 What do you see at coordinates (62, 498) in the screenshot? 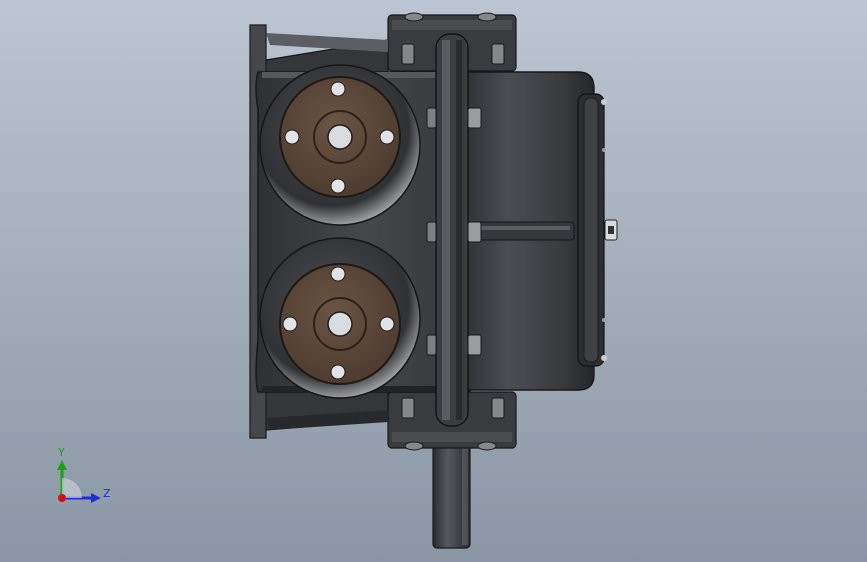
I see `x-axis-dot` at bounding box center [62, 498].